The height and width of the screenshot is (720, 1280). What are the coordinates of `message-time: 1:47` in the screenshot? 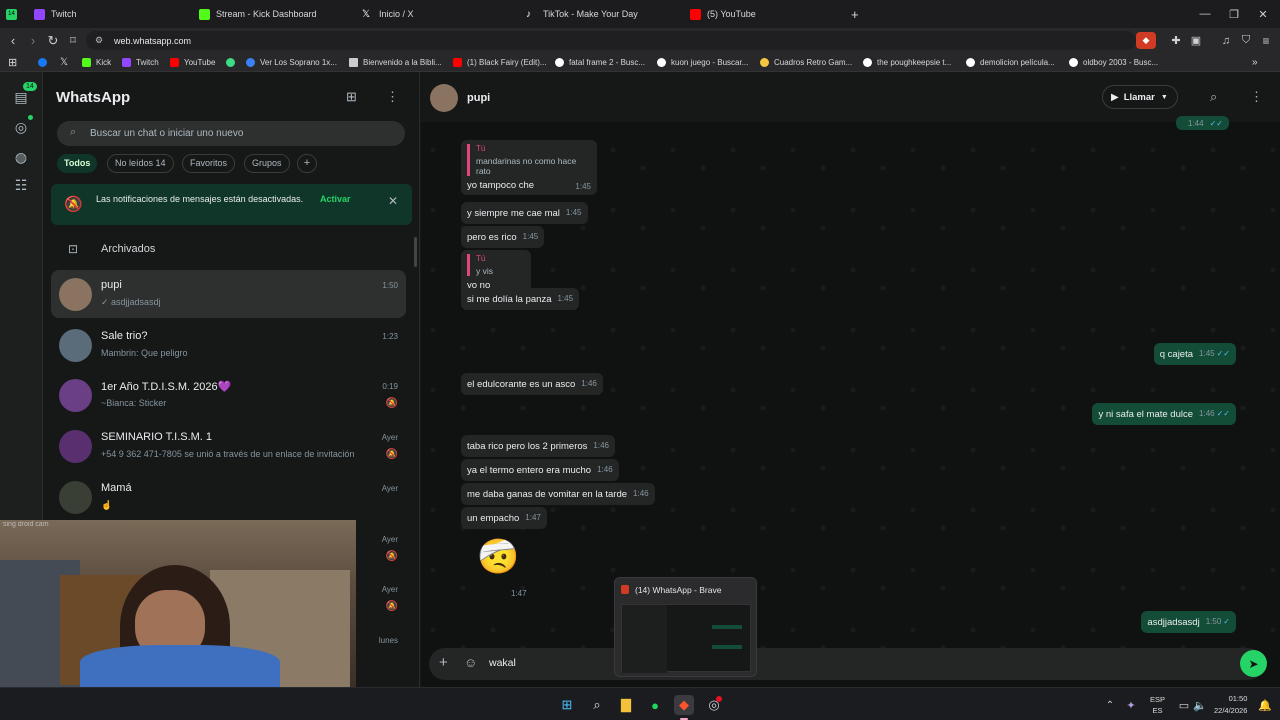 It's located at (519, 593).